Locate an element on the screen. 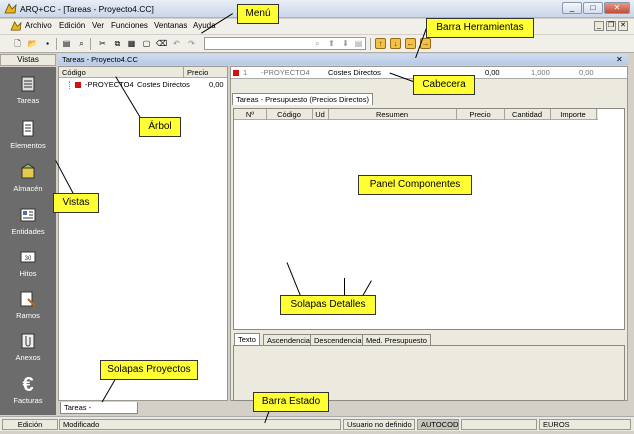 The image size is (634, 434). menu-archivo: Archivo is located at coordinates (38, 25).